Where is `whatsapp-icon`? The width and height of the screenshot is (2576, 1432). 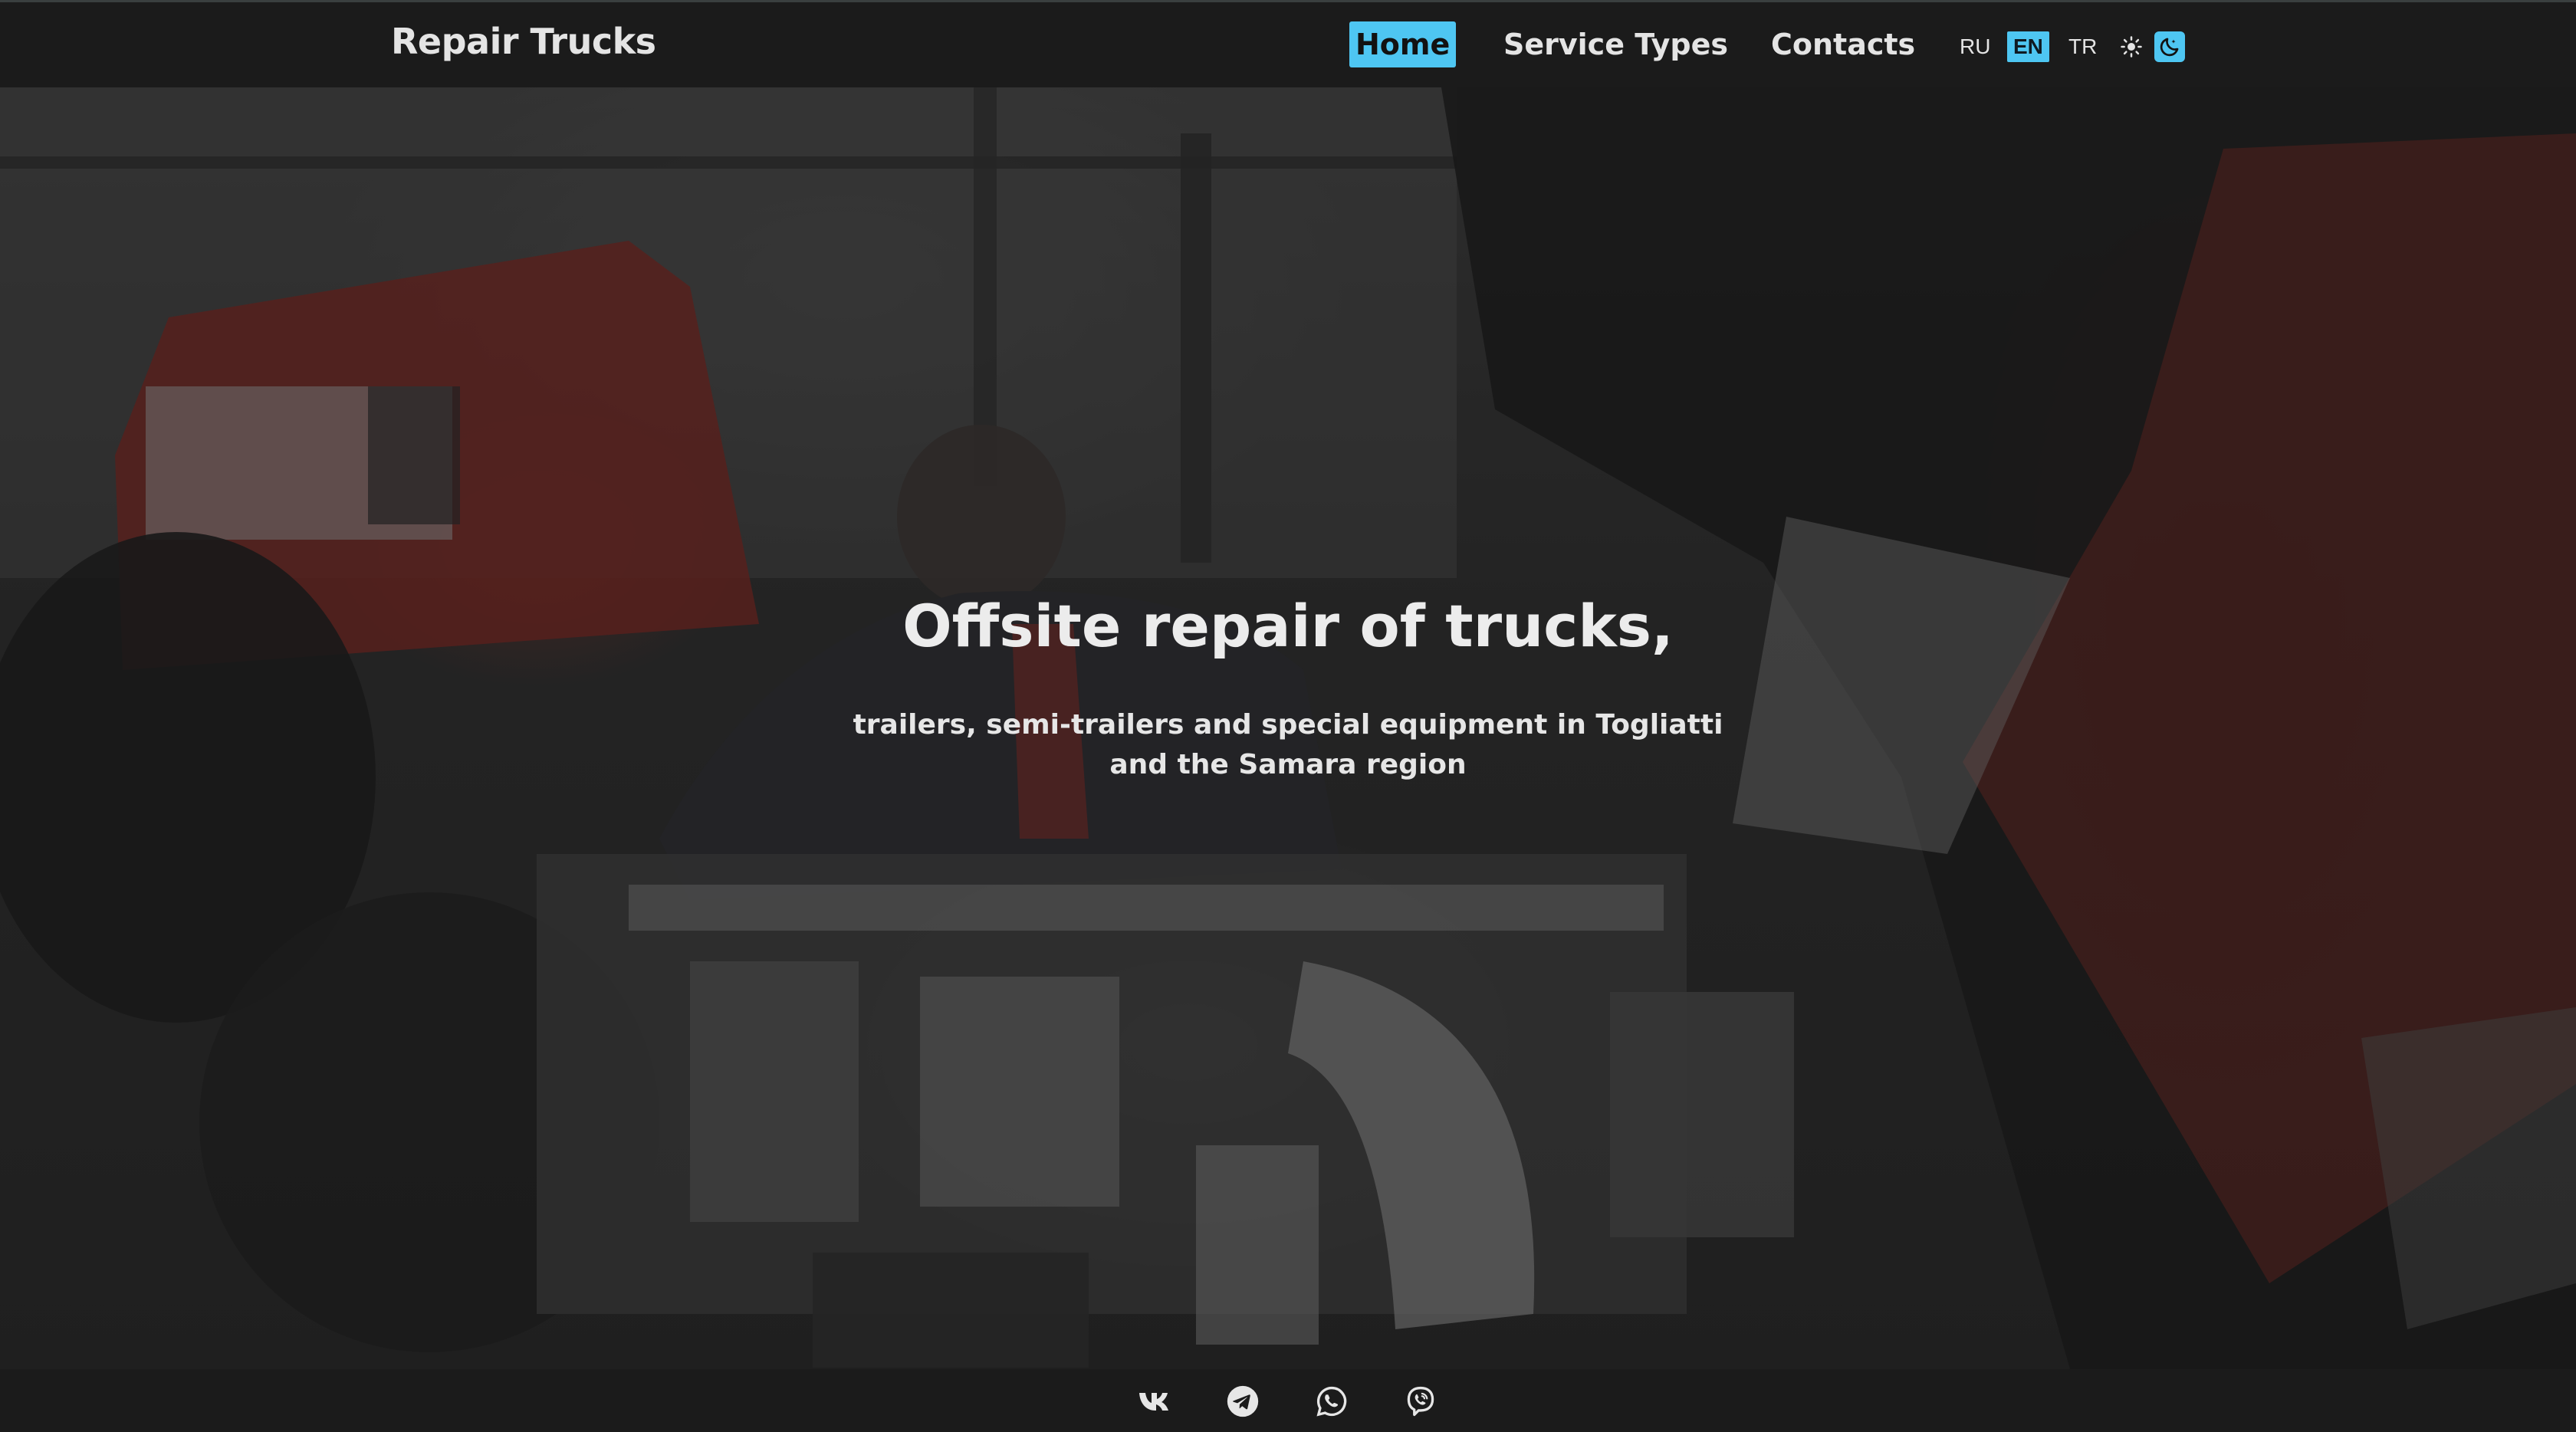 whatsapp-icon is located at coordinates (1332, 1401).